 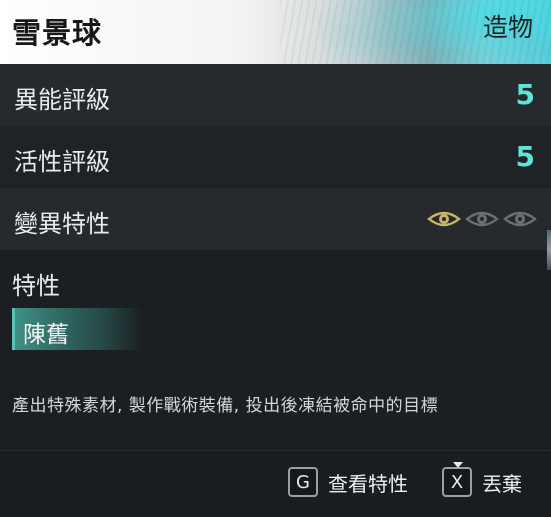 What do you see at coordinates (275, 219) in the screenshot?
I see `stat-row-mutation-traits: 變異特性` at bounding box center [275, 219].